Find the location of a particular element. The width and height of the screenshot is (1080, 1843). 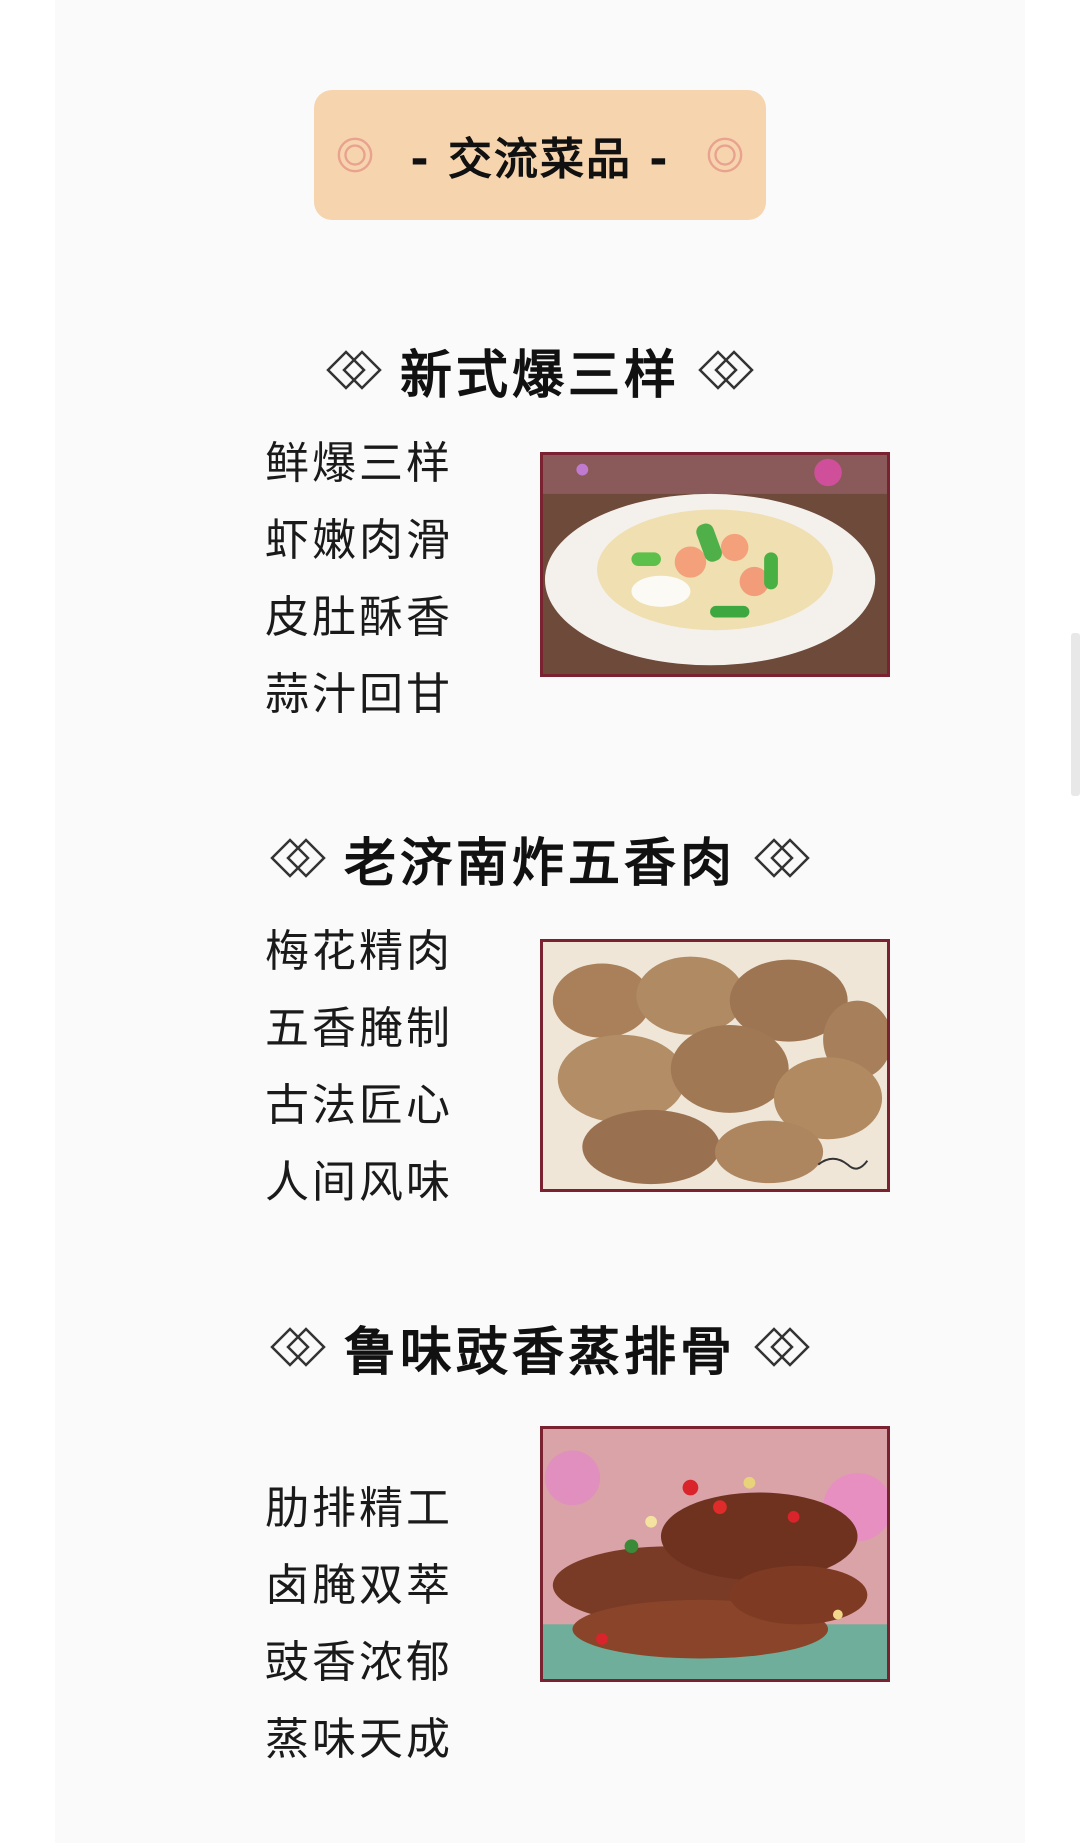

description-line: 梅花精肉 is located at coordinates (359, 951).